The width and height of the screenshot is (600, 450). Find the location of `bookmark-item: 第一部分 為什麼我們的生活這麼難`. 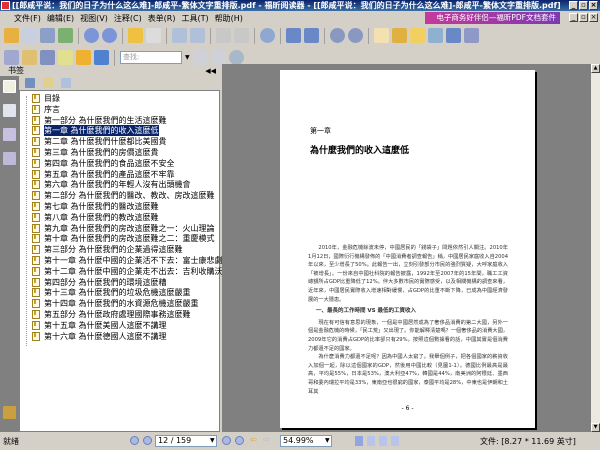

bookmark-item: 第一部分 為什麼我們的生活這麼難 is located at coordinates (99, 120).